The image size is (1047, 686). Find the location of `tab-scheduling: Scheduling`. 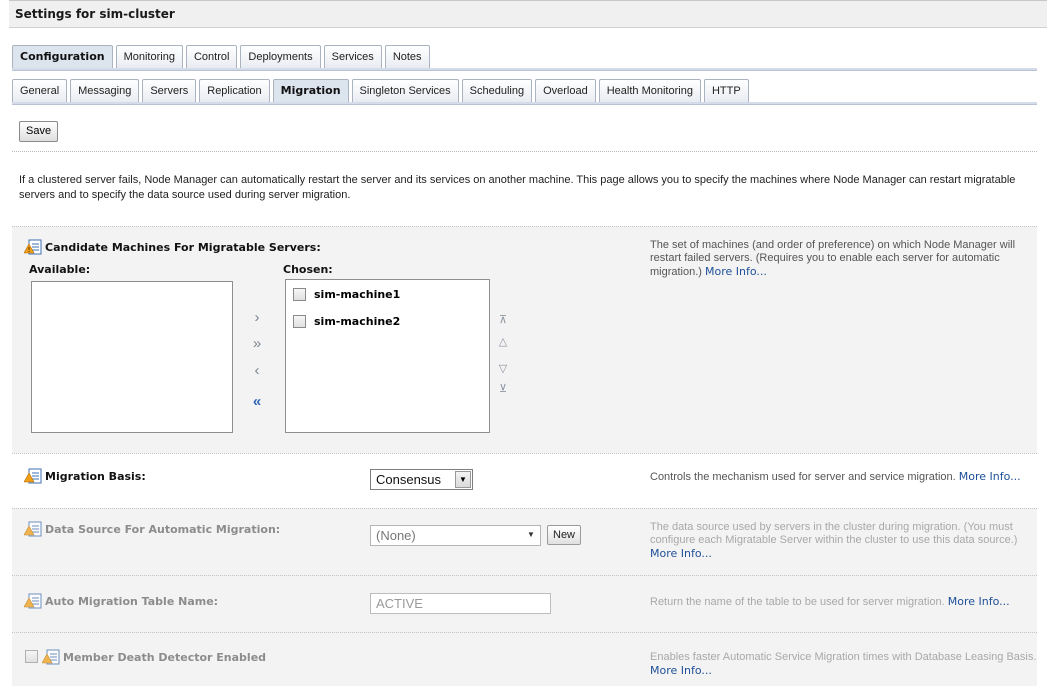

tab-scheduling: Scheduling is located at coordinates (497, 91).